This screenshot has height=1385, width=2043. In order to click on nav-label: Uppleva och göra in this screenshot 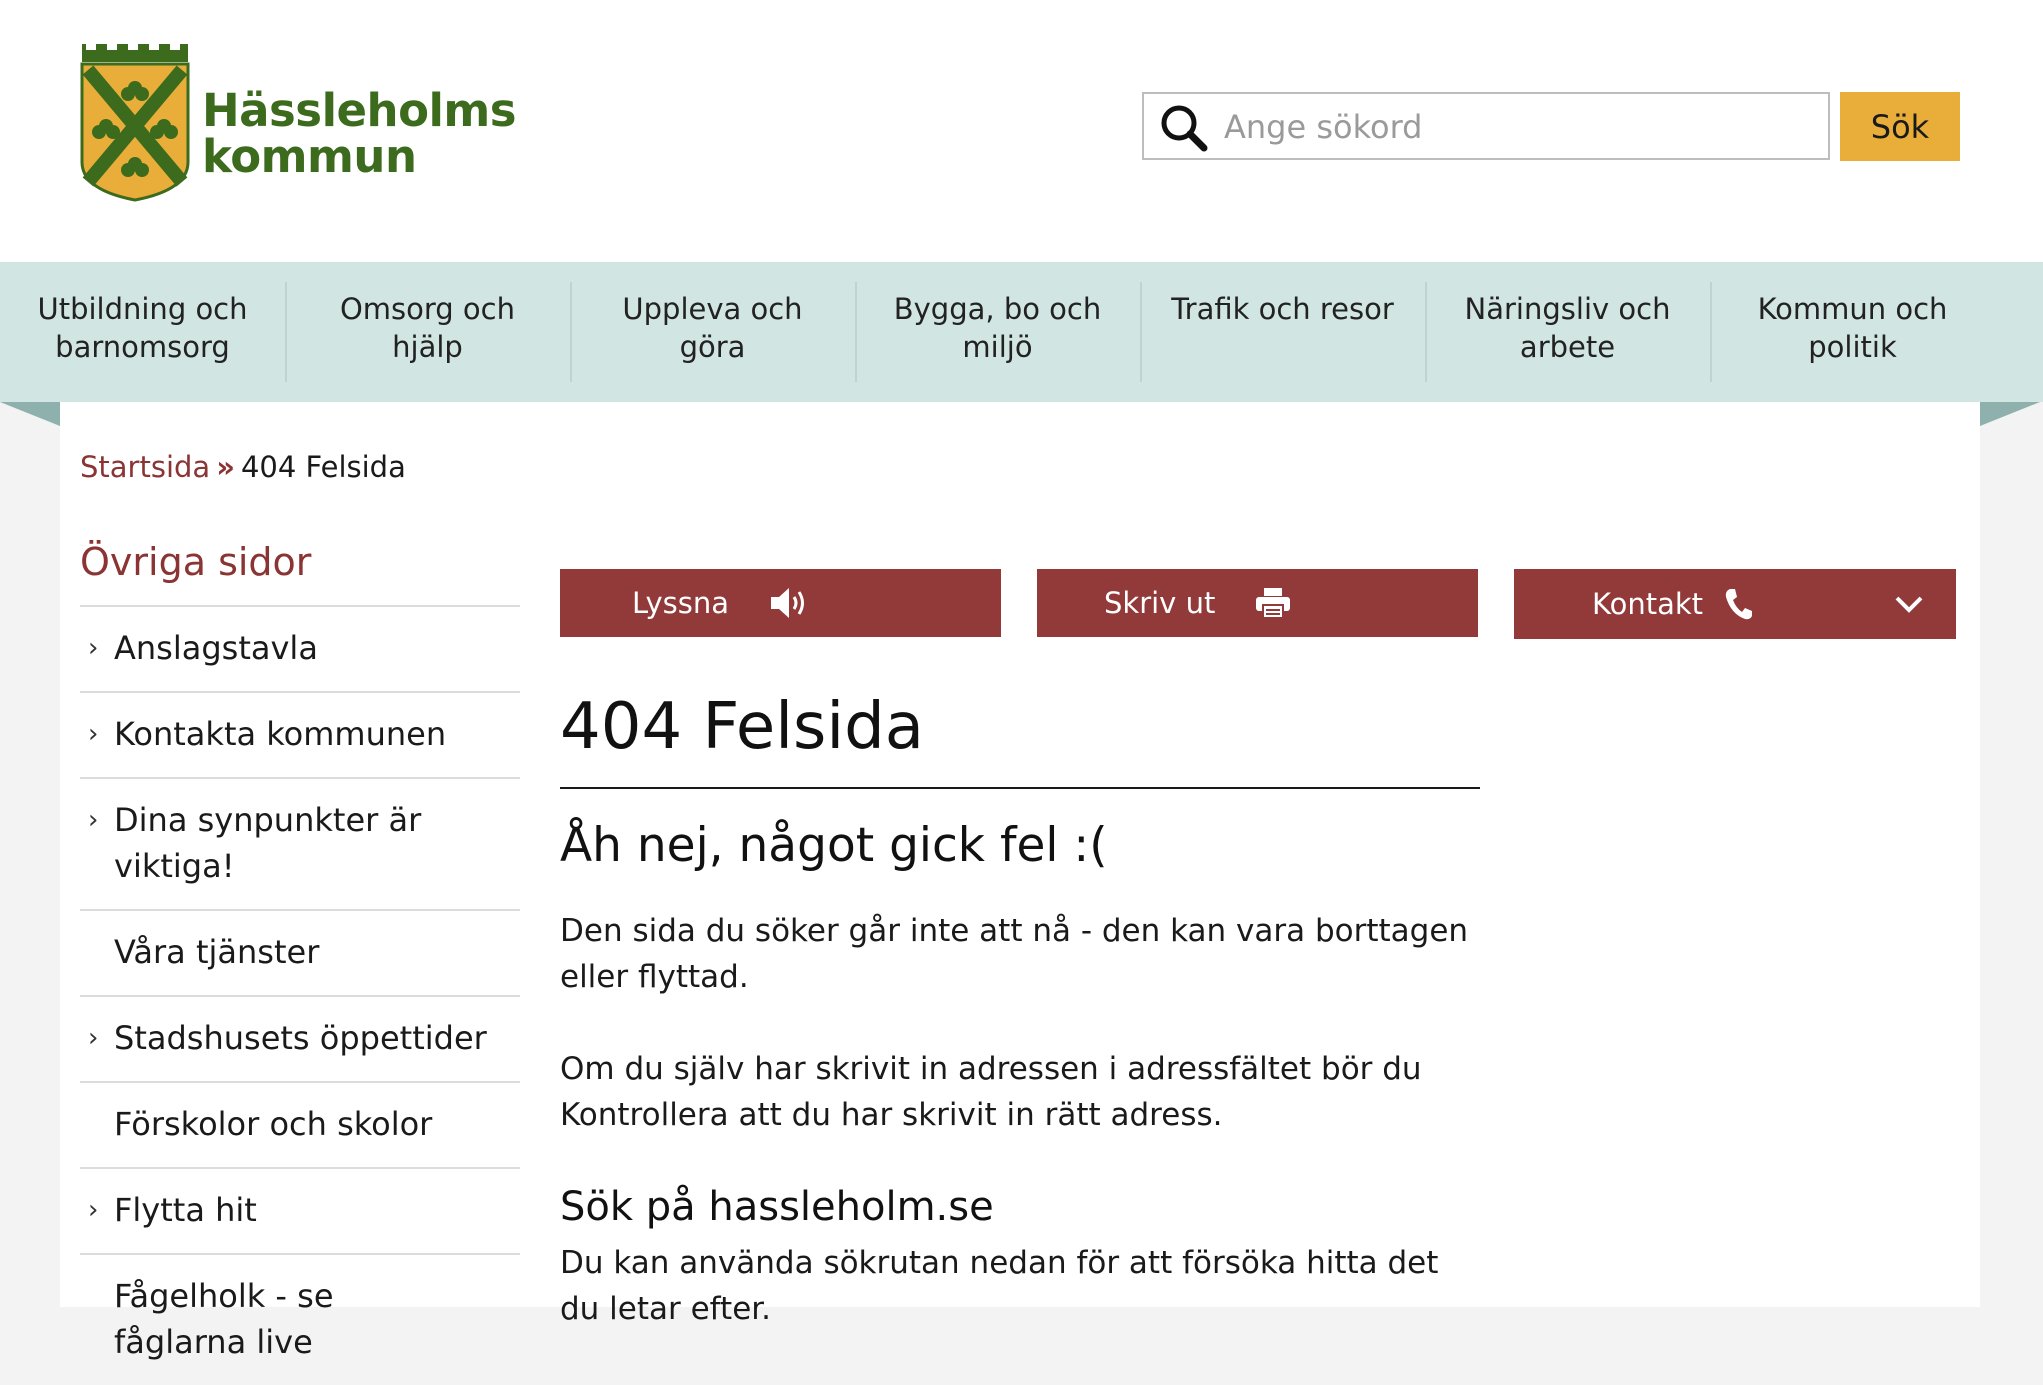, I will do `click(712, 328)`.